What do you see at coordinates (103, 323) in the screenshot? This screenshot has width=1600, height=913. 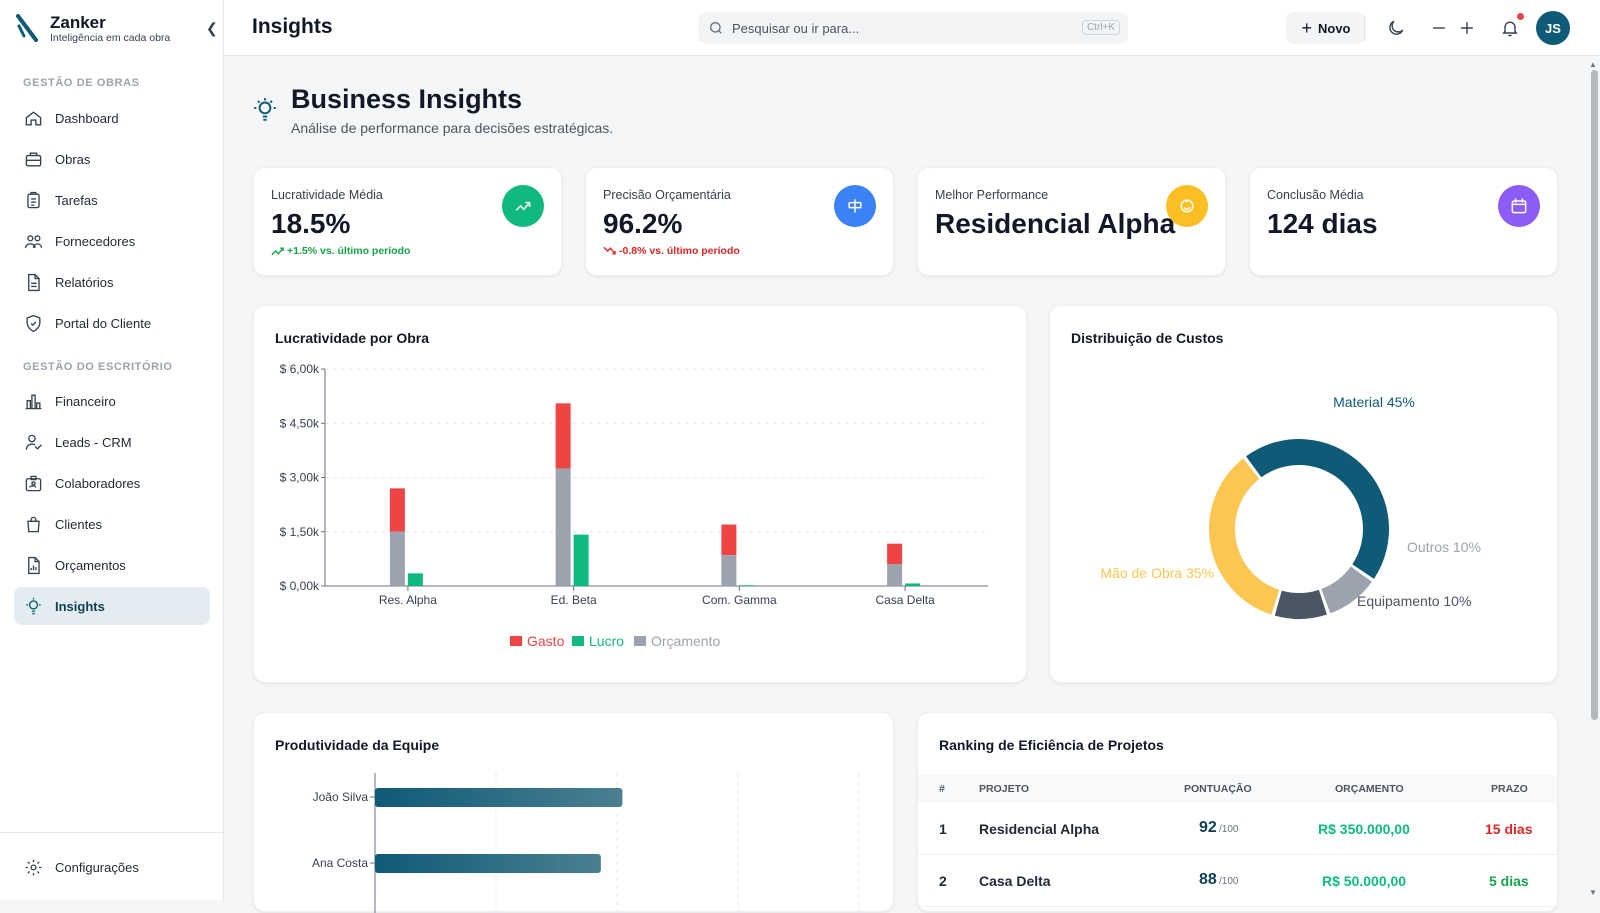 I see `sidebar-item-label: Portal do Cliente` at bounding box center [103, 323].